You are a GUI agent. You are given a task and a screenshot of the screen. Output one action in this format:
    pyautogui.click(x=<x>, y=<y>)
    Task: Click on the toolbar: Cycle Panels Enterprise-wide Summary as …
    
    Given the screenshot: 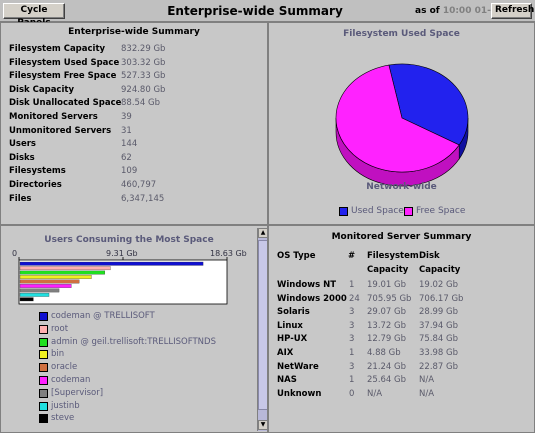 What is the action you would take?
    pyautogui.click(x=267, y=14)
    